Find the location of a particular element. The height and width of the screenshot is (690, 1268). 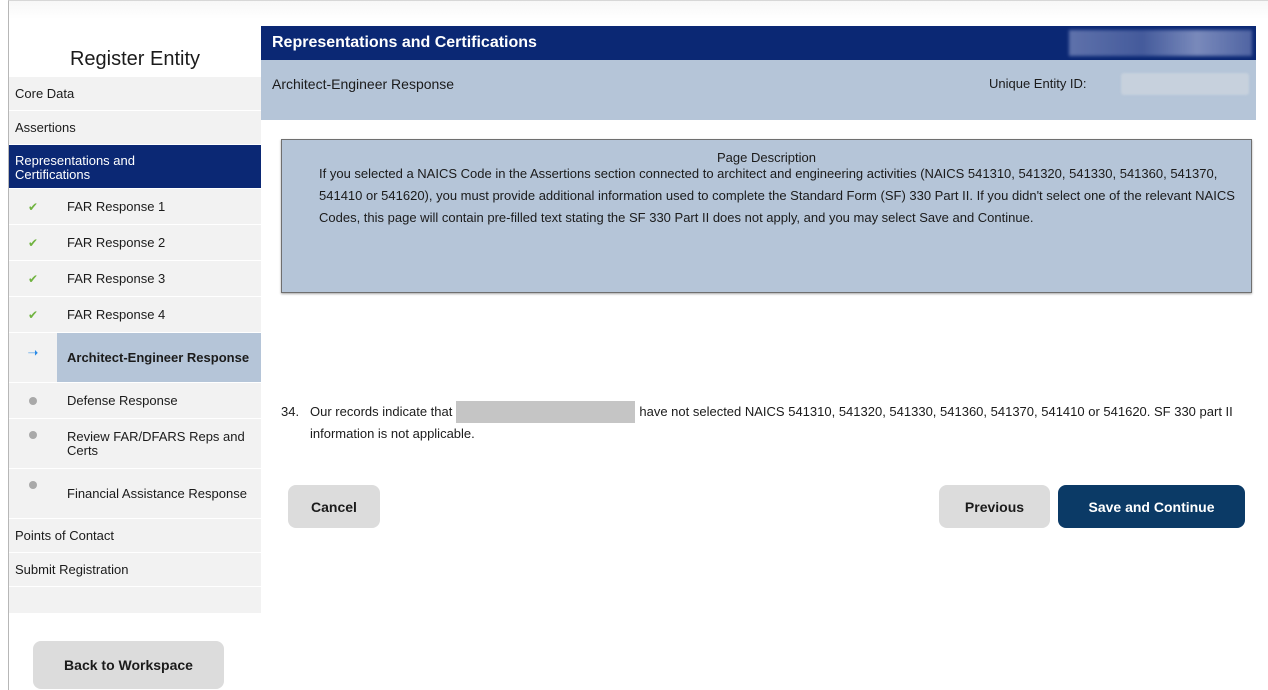

sidebar-subitem-label: Review FAR/DFARS Reps and Certs is located at coordinates (159, 443).